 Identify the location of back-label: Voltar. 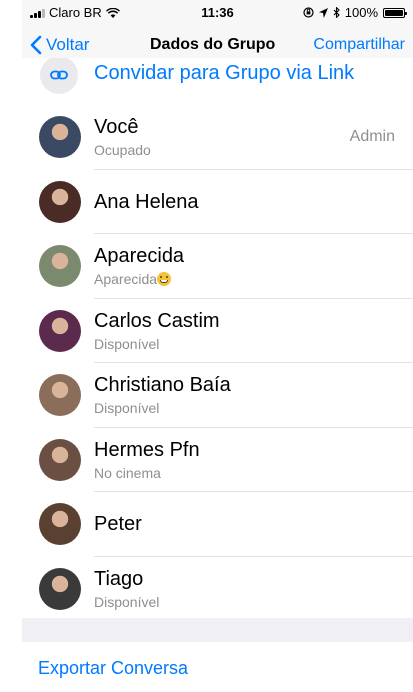
(68, 44).